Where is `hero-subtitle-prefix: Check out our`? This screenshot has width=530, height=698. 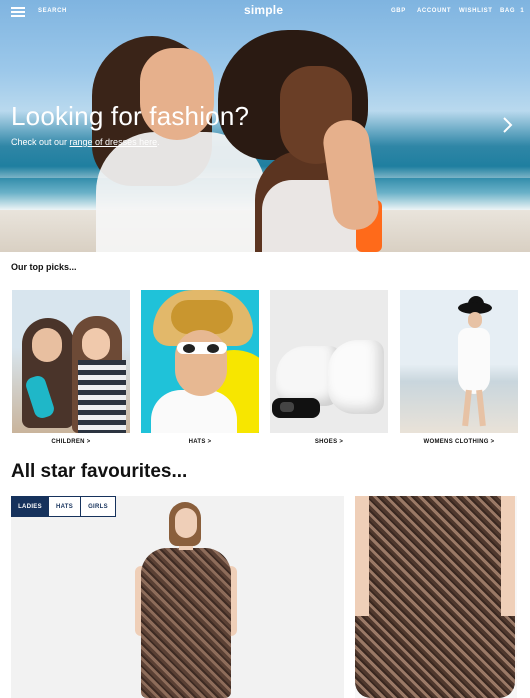
hero-subtitle-prefix: Check out our is located at coordinates (40, 142).